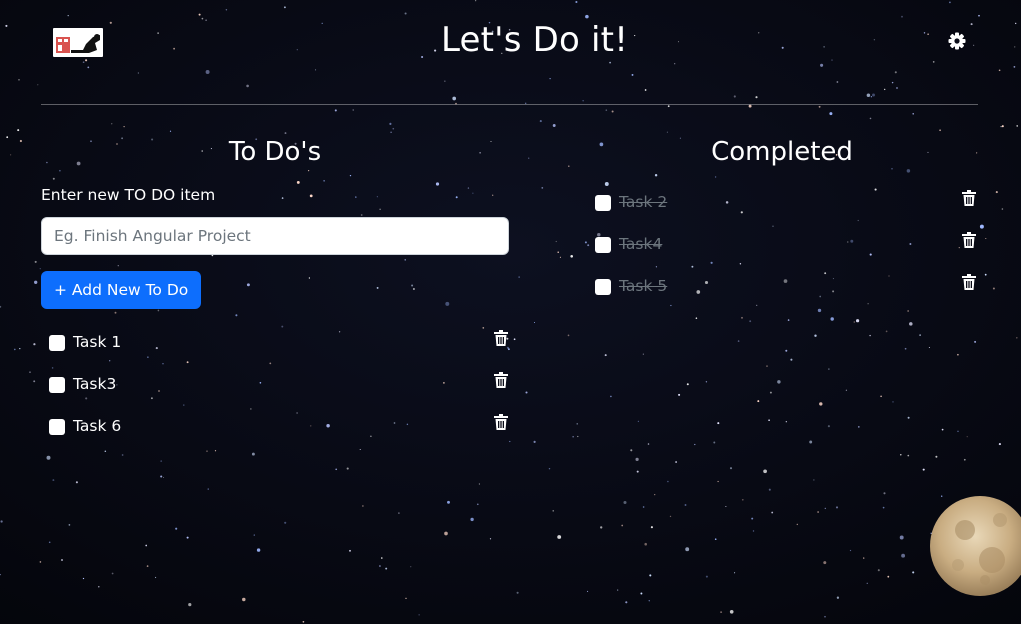 This screenshot has width=1021, height=624. Describe the element at coordinates (95, 384) in the screenshot. I see `todo-item-label: Task3` at that location.